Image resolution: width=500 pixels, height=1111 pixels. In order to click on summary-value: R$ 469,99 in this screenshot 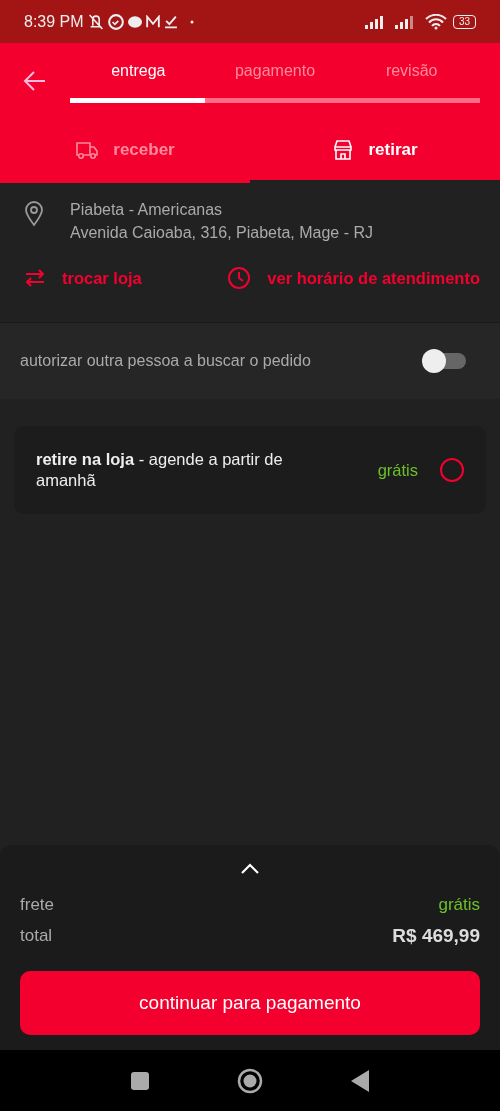, I will do `click(436, 935)`.